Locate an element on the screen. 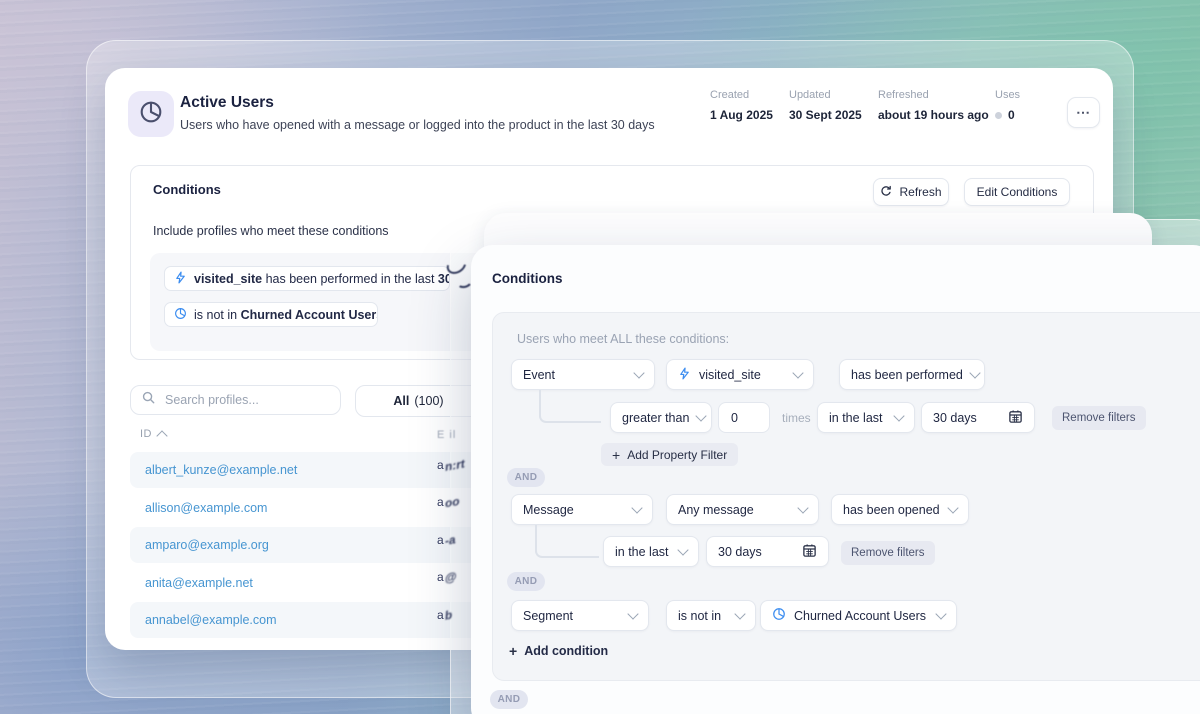 The image size is (1200, 714). comparator-dropdown: greater than is located at coordinates (661, 417).